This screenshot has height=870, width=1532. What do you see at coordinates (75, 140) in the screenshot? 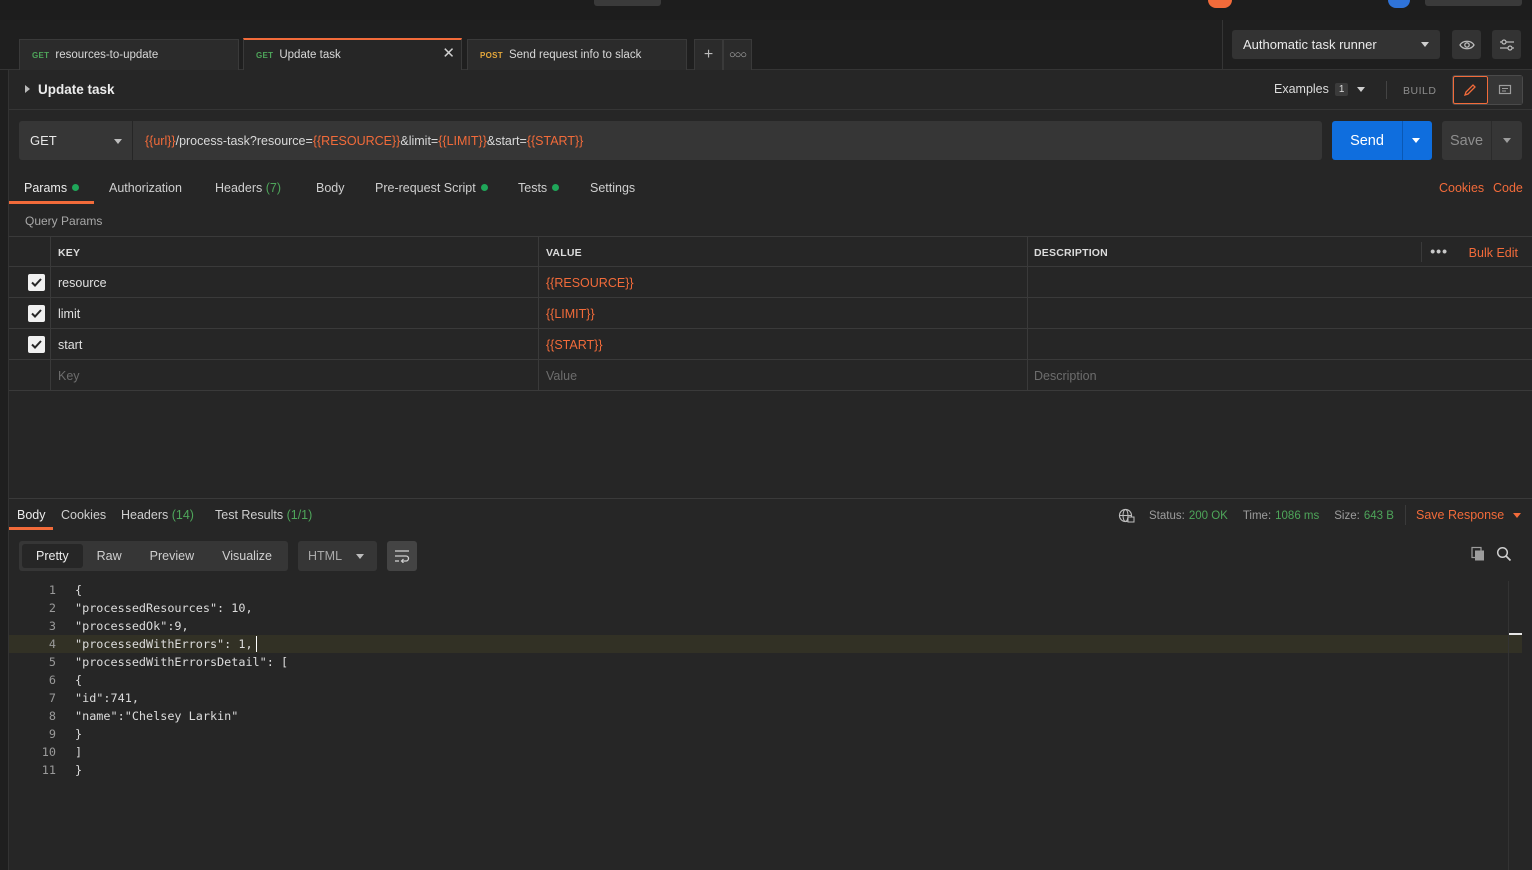
I see `method-select: GET` at bounding box center [75, 140].